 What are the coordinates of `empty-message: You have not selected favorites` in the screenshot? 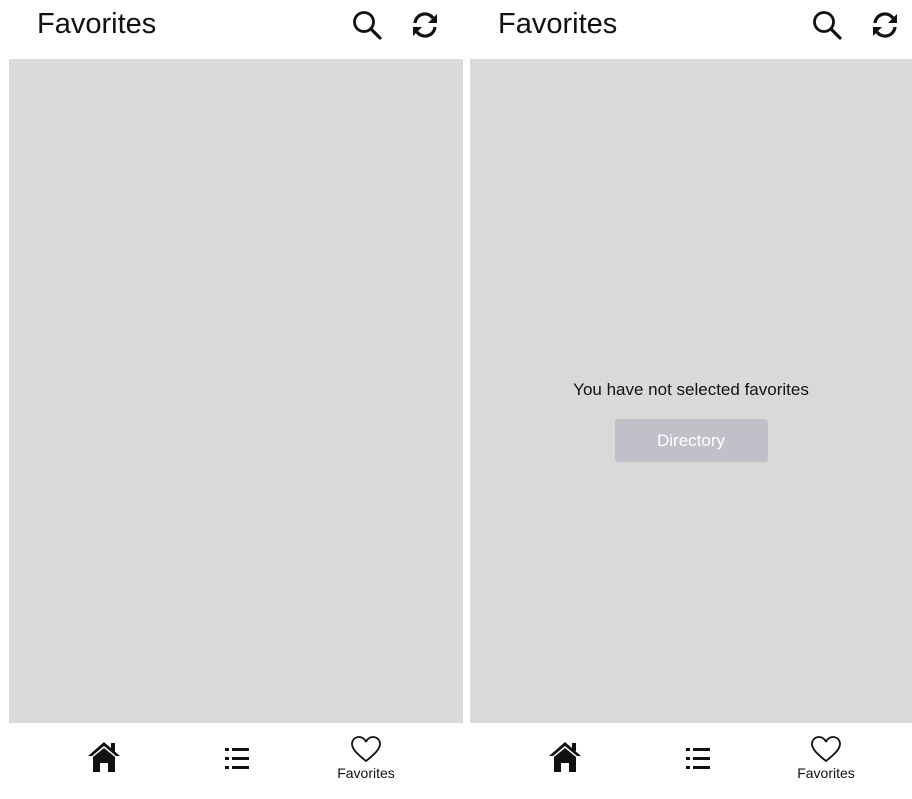 It's located at (691, 389).